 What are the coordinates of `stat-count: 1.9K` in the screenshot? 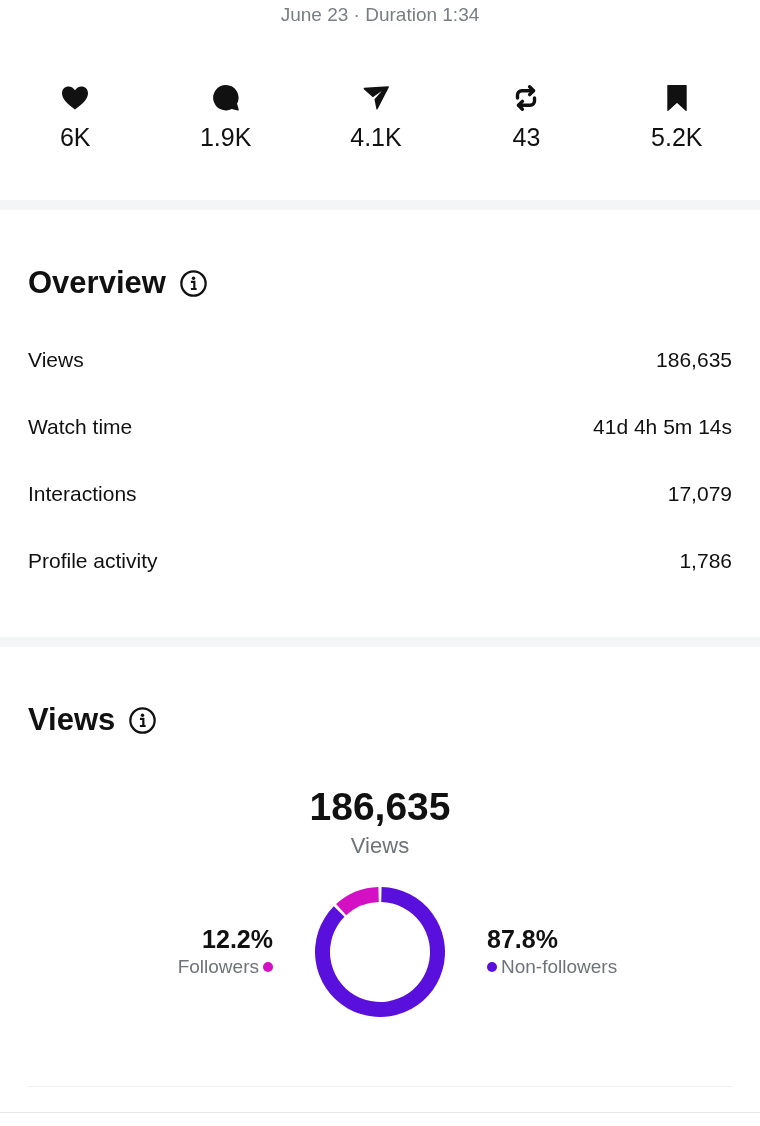 It's located at (225, 137).